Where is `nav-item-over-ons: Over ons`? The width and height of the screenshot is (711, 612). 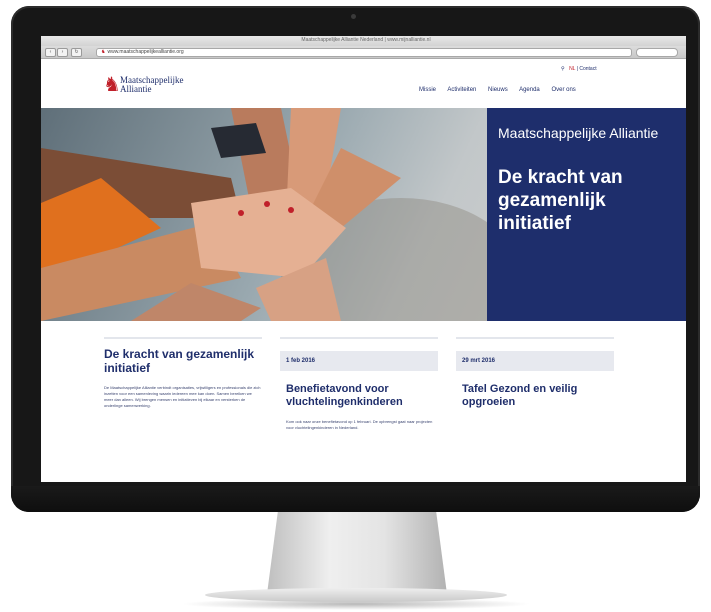 nav-item-over-ons: Over ons is located at coordinates (563, 90).